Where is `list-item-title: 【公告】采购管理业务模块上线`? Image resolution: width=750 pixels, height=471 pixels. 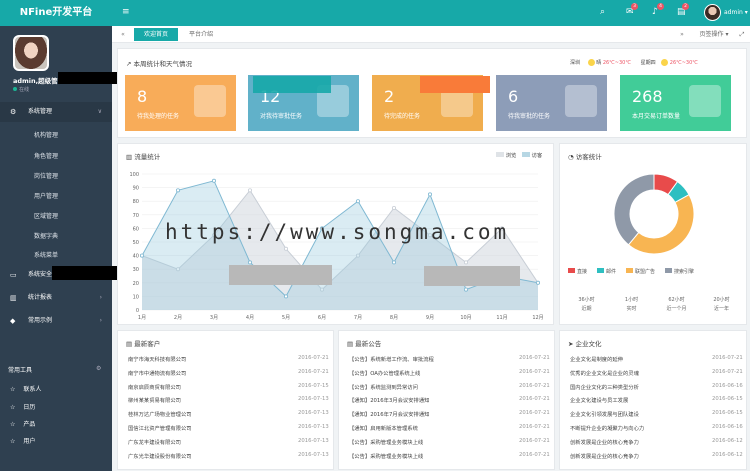 list-item-title: 【公告】采购管理业务模块上线 is located at coordinates (386, 442).